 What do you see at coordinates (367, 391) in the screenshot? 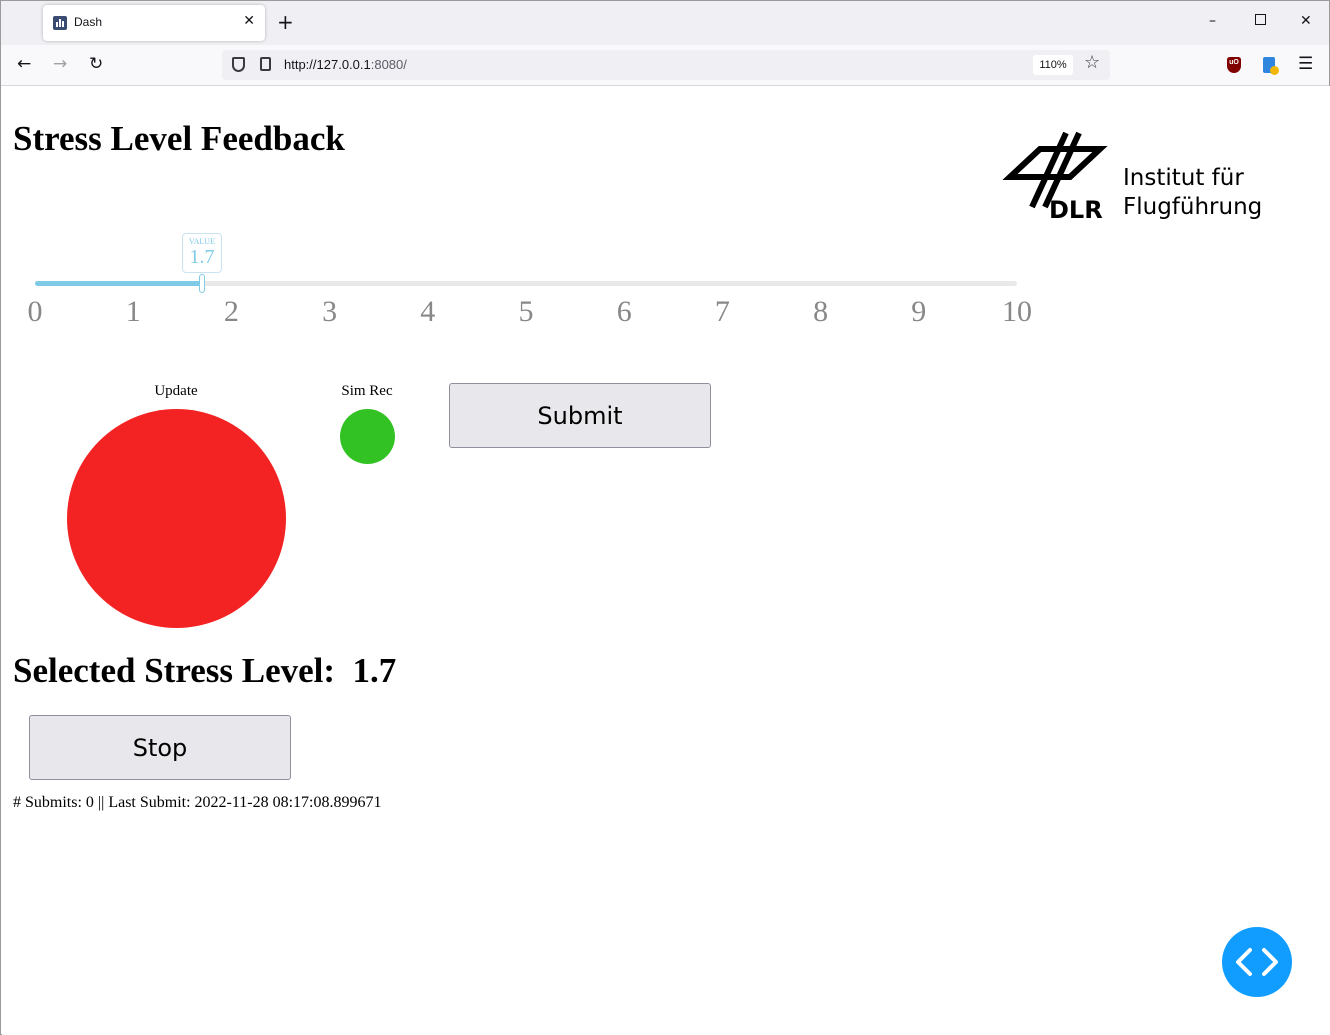
I see `sim-rec-label: Sim Rec` at bounding box center [367, 391].